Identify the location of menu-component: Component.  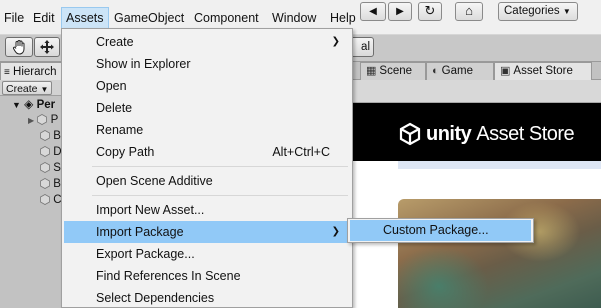
(226, 18).